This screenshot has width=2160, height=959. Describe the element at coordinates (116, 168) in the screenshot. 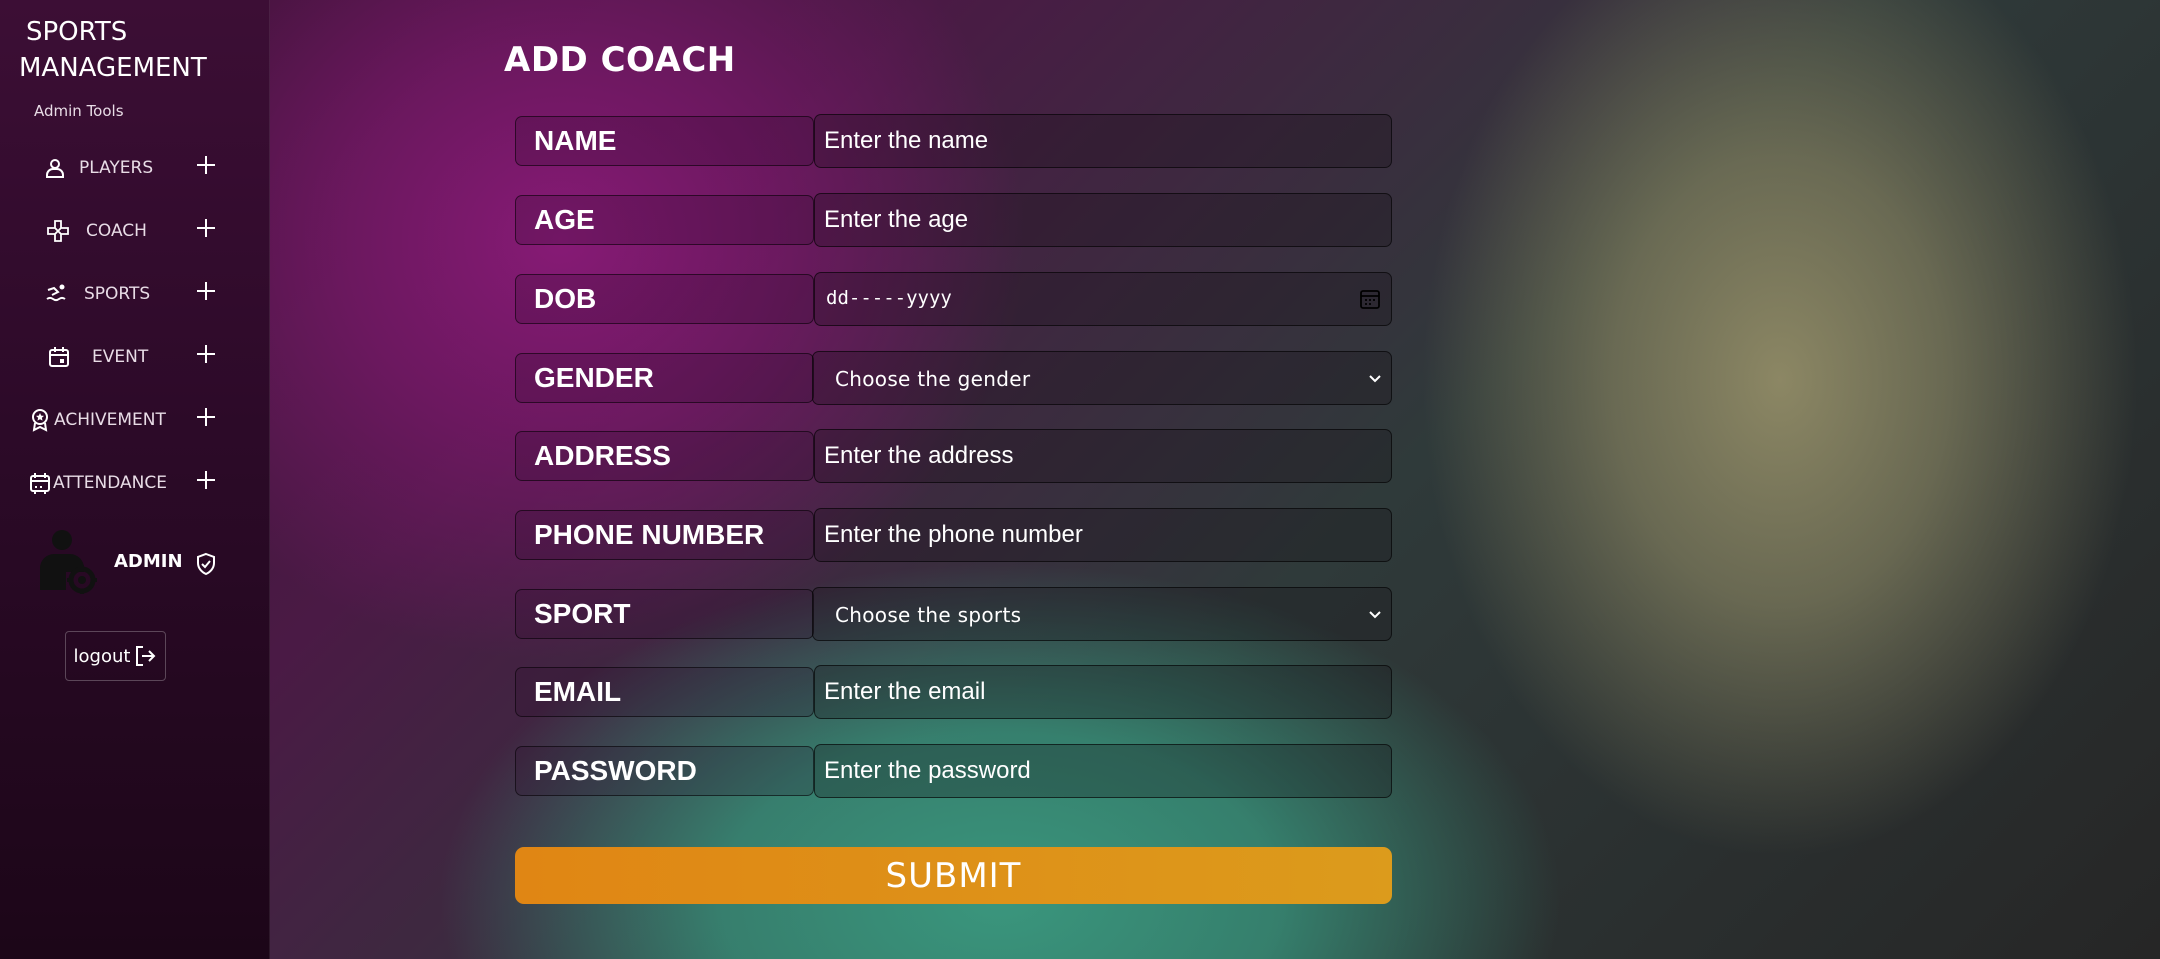

I see `sidebar-item-label: PLAYERS` at that location.